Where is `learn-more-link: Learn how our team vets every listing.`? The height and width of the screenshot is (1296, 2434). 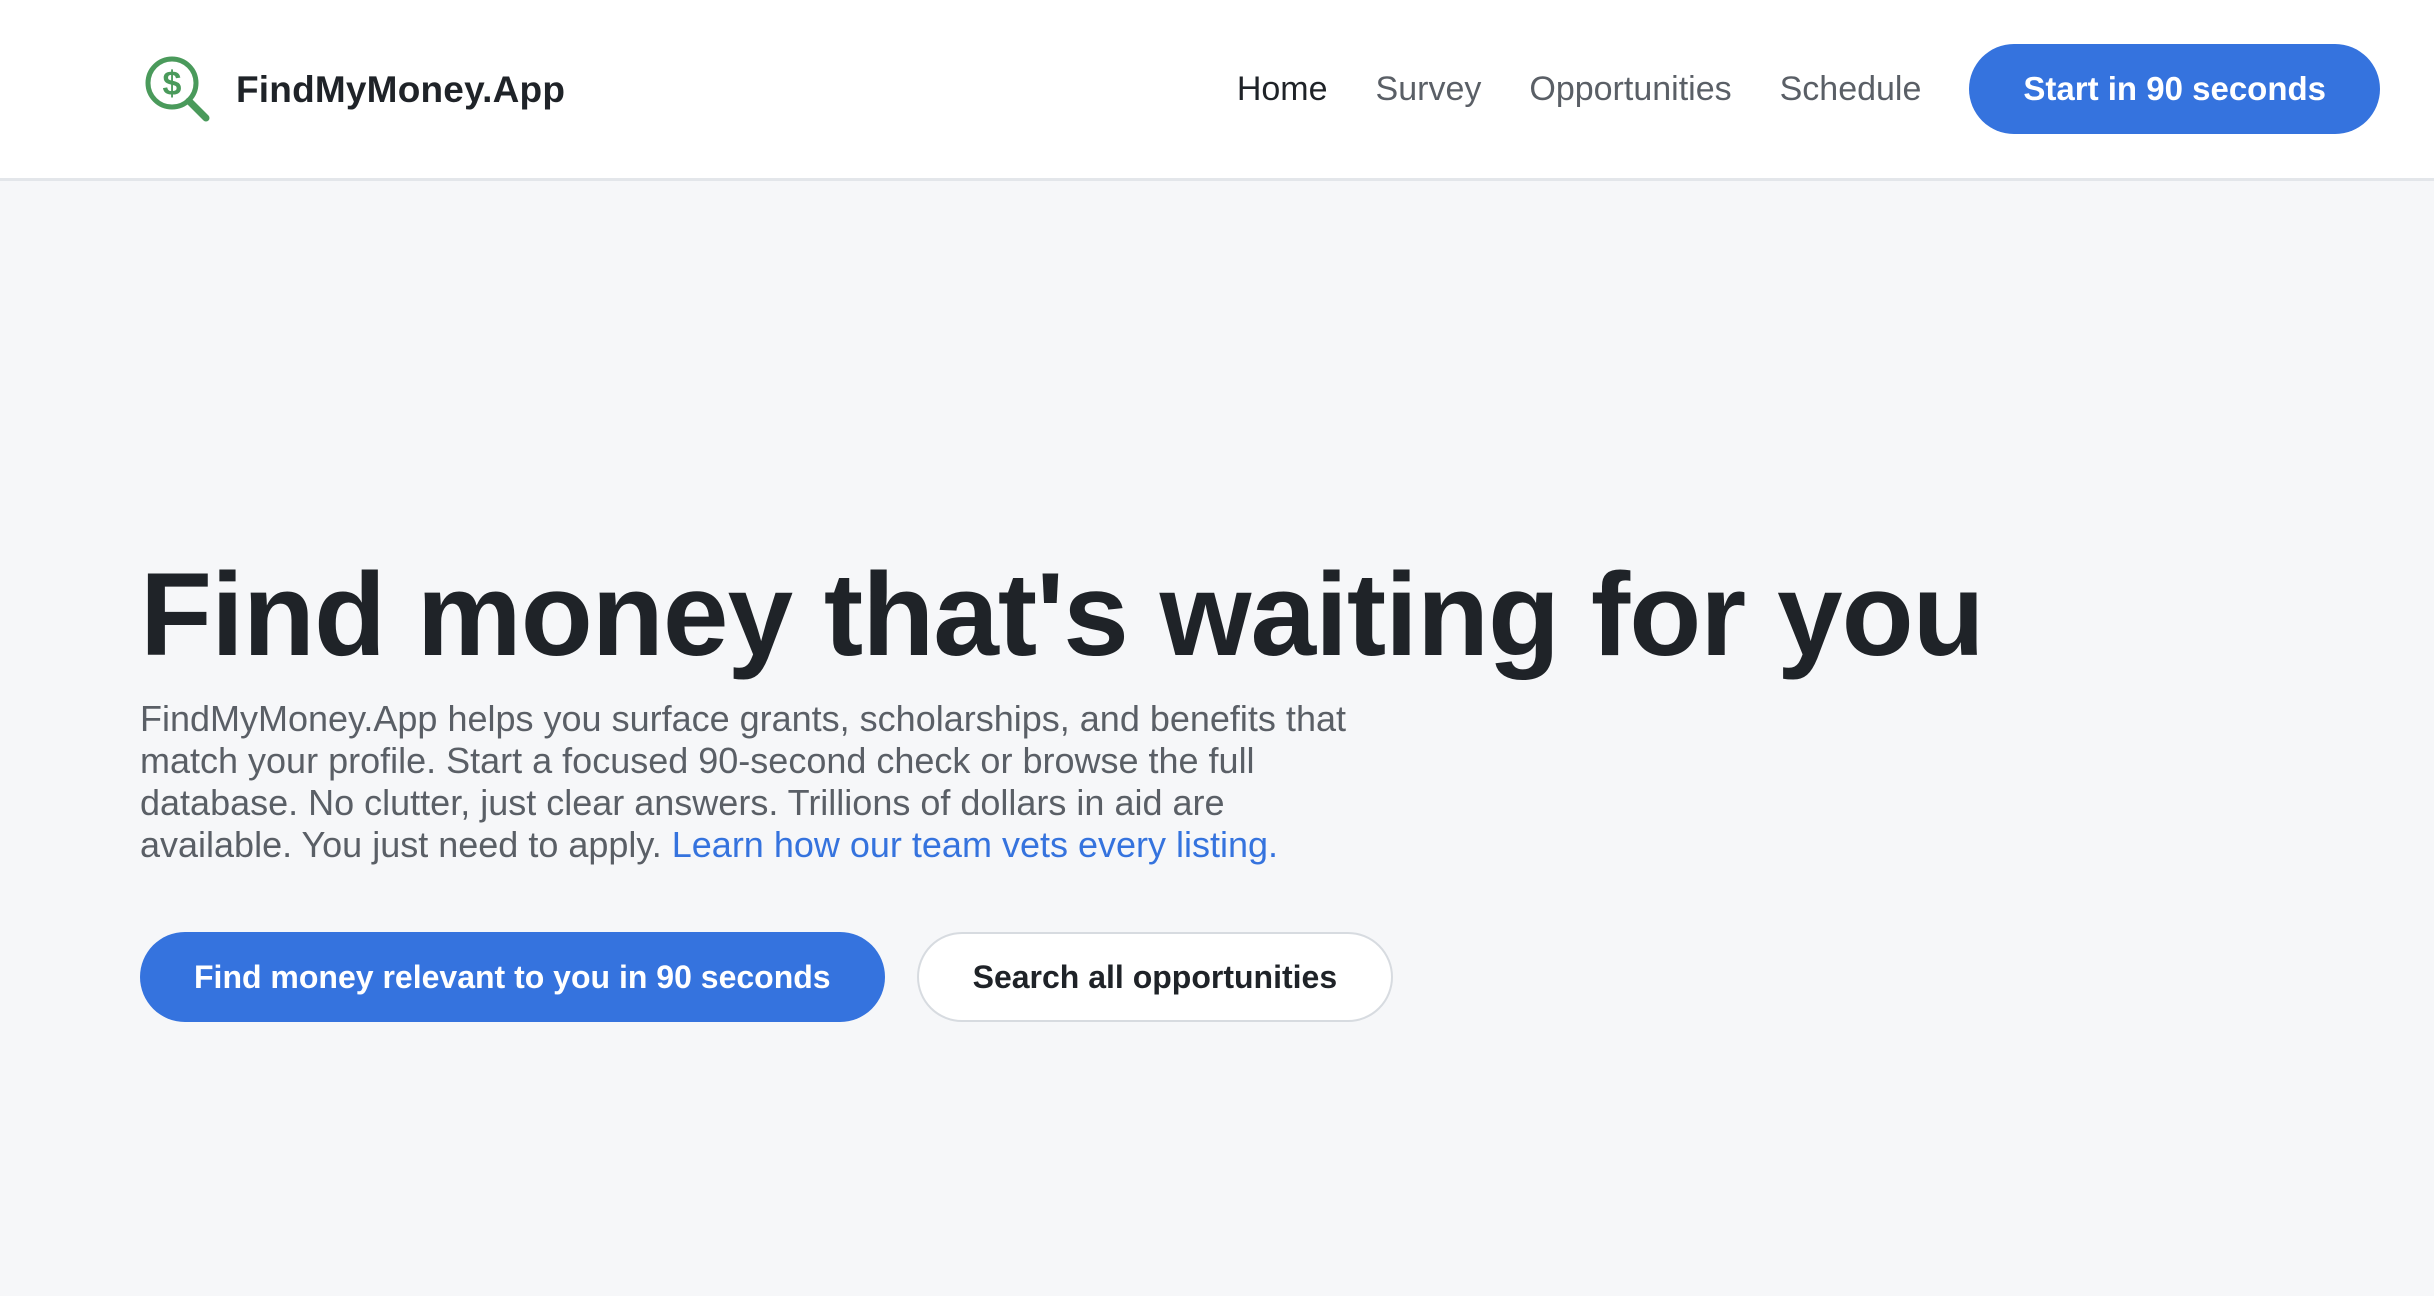 learn-more-link: Learn how our team vets every listing. is located at coordinates (975, 844).